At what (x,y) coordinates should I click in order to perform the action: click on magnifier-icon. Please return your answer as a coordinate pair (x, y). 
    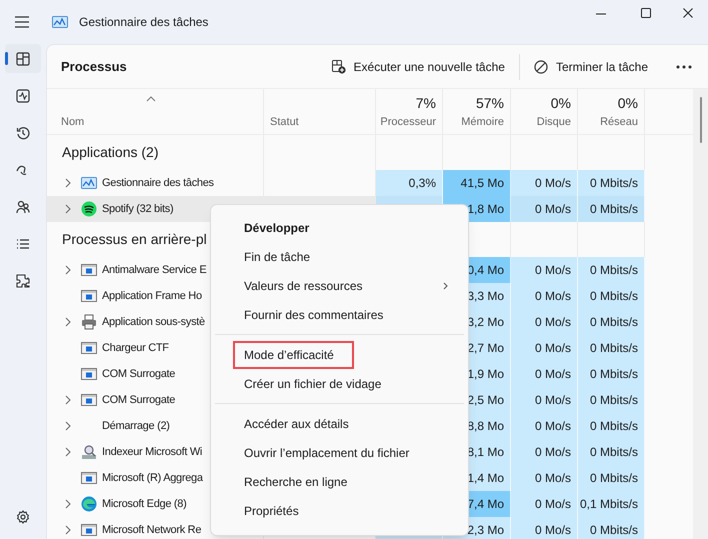
    Looking at the image, I should click on (89, 452).